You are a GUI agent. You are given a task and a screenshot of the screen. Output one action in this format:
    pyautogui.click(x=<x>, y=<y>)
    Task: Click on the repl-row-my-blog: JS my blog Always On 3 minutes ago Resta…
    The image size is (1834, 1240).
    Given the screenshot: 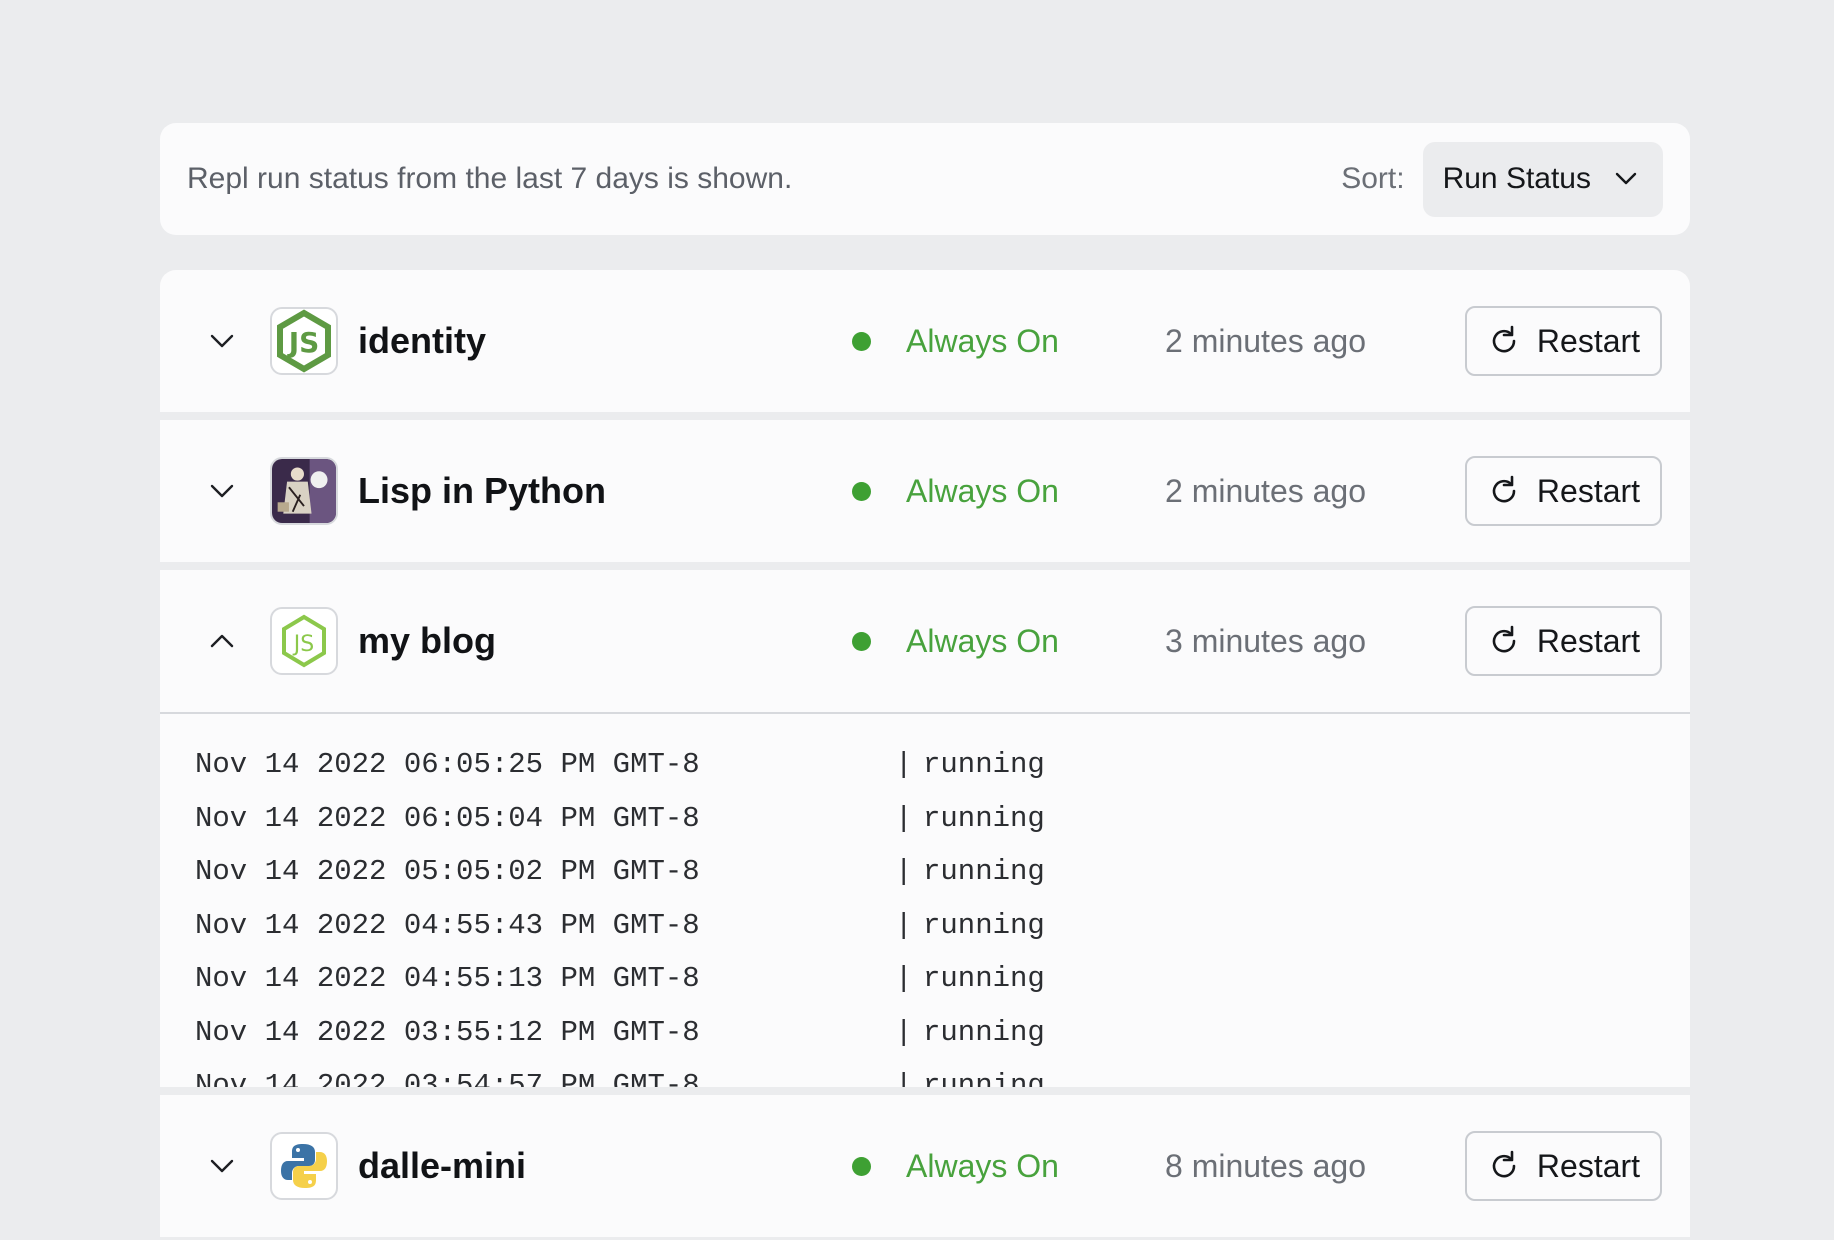 What is the action you would take?
    pyautogui.click(x=925, y=641)
    